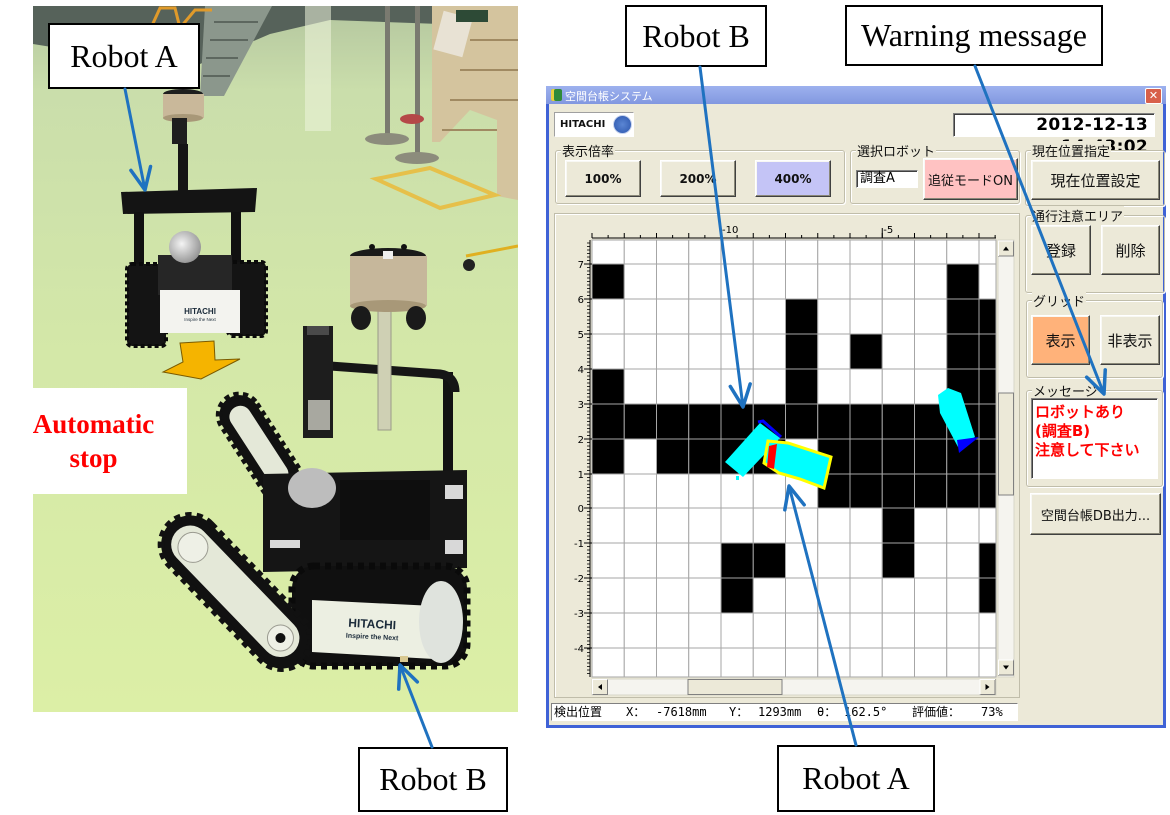  Describe the element at coordinates (698, 178) in the screenshot. I see `zoom-200-button: 200%` at that location.